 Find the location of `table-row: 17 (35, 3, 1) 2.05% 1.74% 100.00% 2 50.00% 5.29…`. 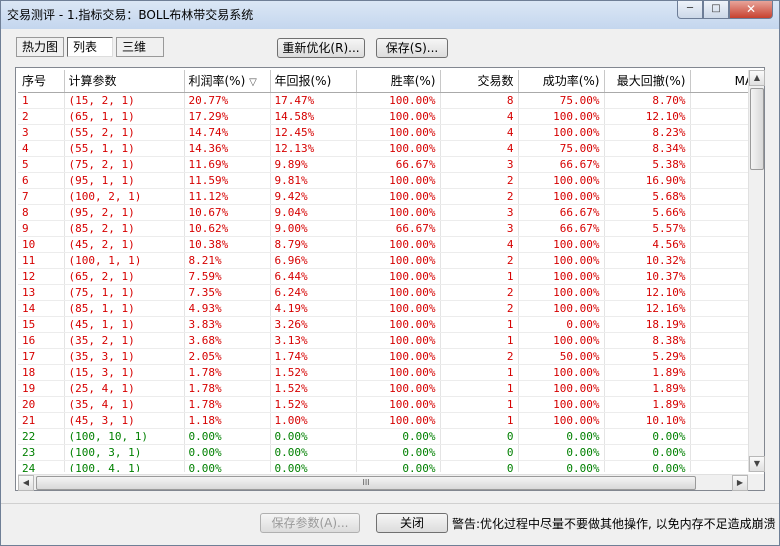

table-row: 17 (35, 3, 1) 2.05% 1.74% 100.00% 2 50.00% 5.29… is located at coordinates (383, 356).